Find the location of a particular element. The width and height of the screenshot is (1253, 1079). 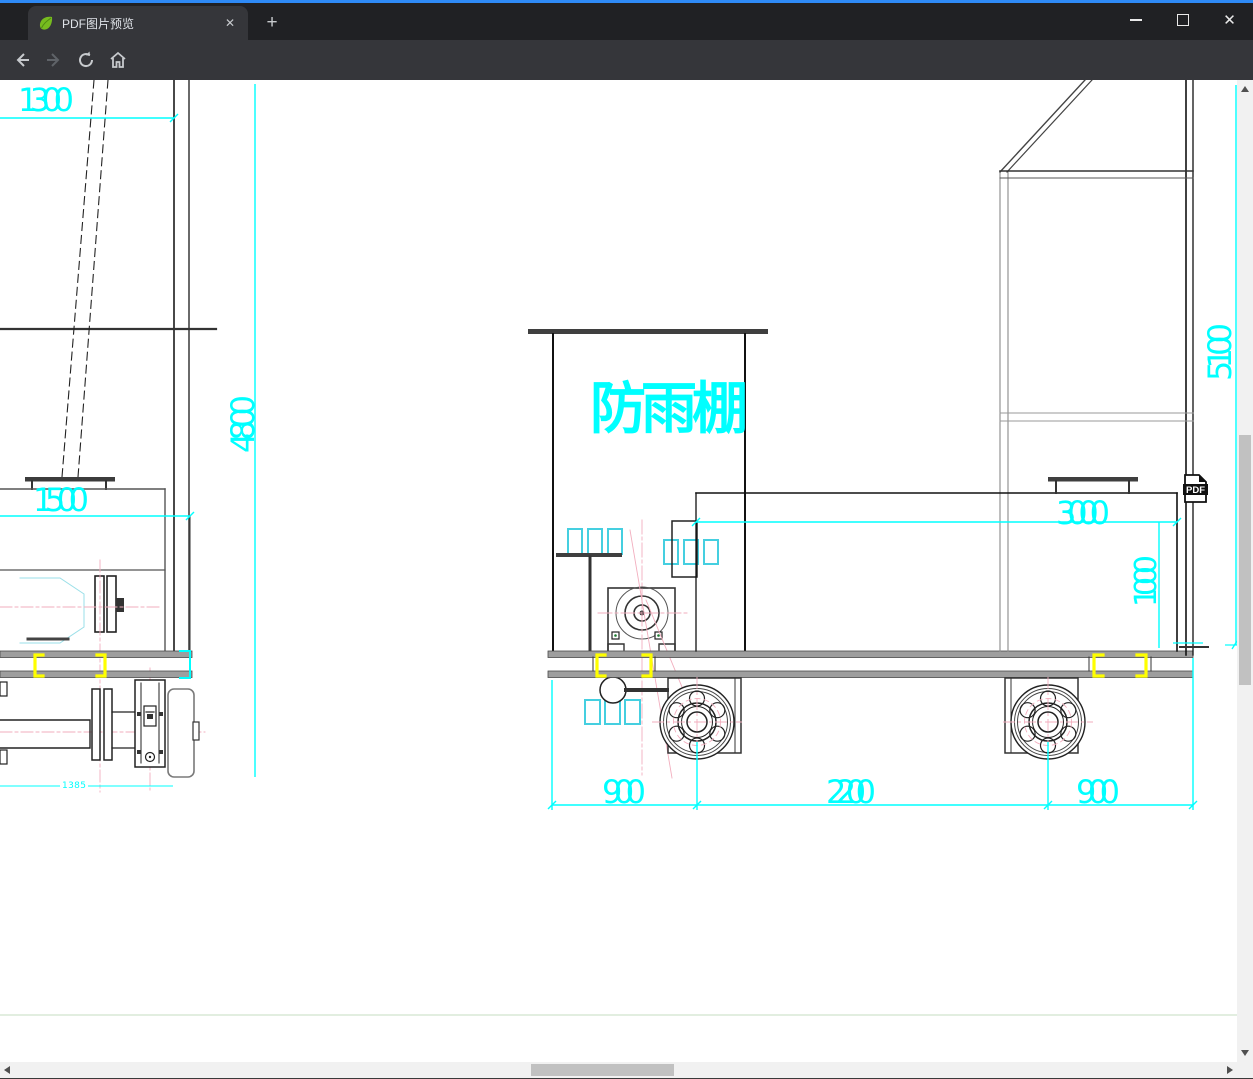

cad-left-dimensions: 1300 4800 1500 1385 is located at coordinates (131, 436).